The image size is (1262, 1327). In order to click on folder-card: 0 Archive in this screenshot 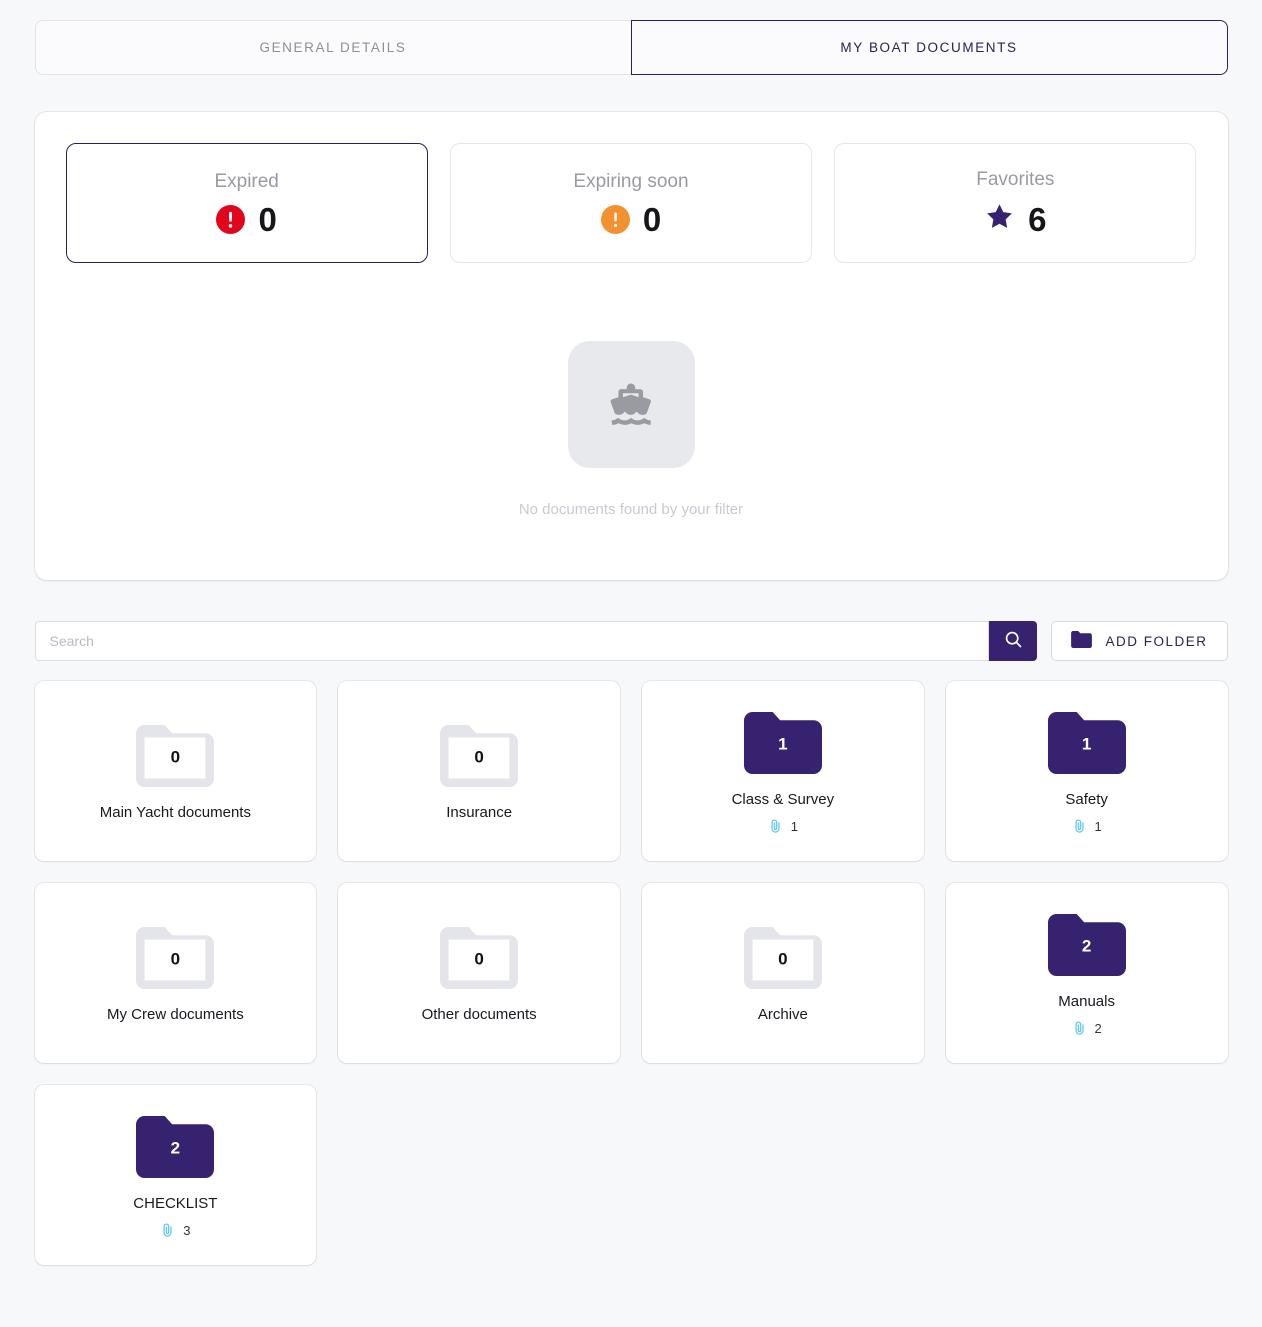, I will do `click(783, 973)`.